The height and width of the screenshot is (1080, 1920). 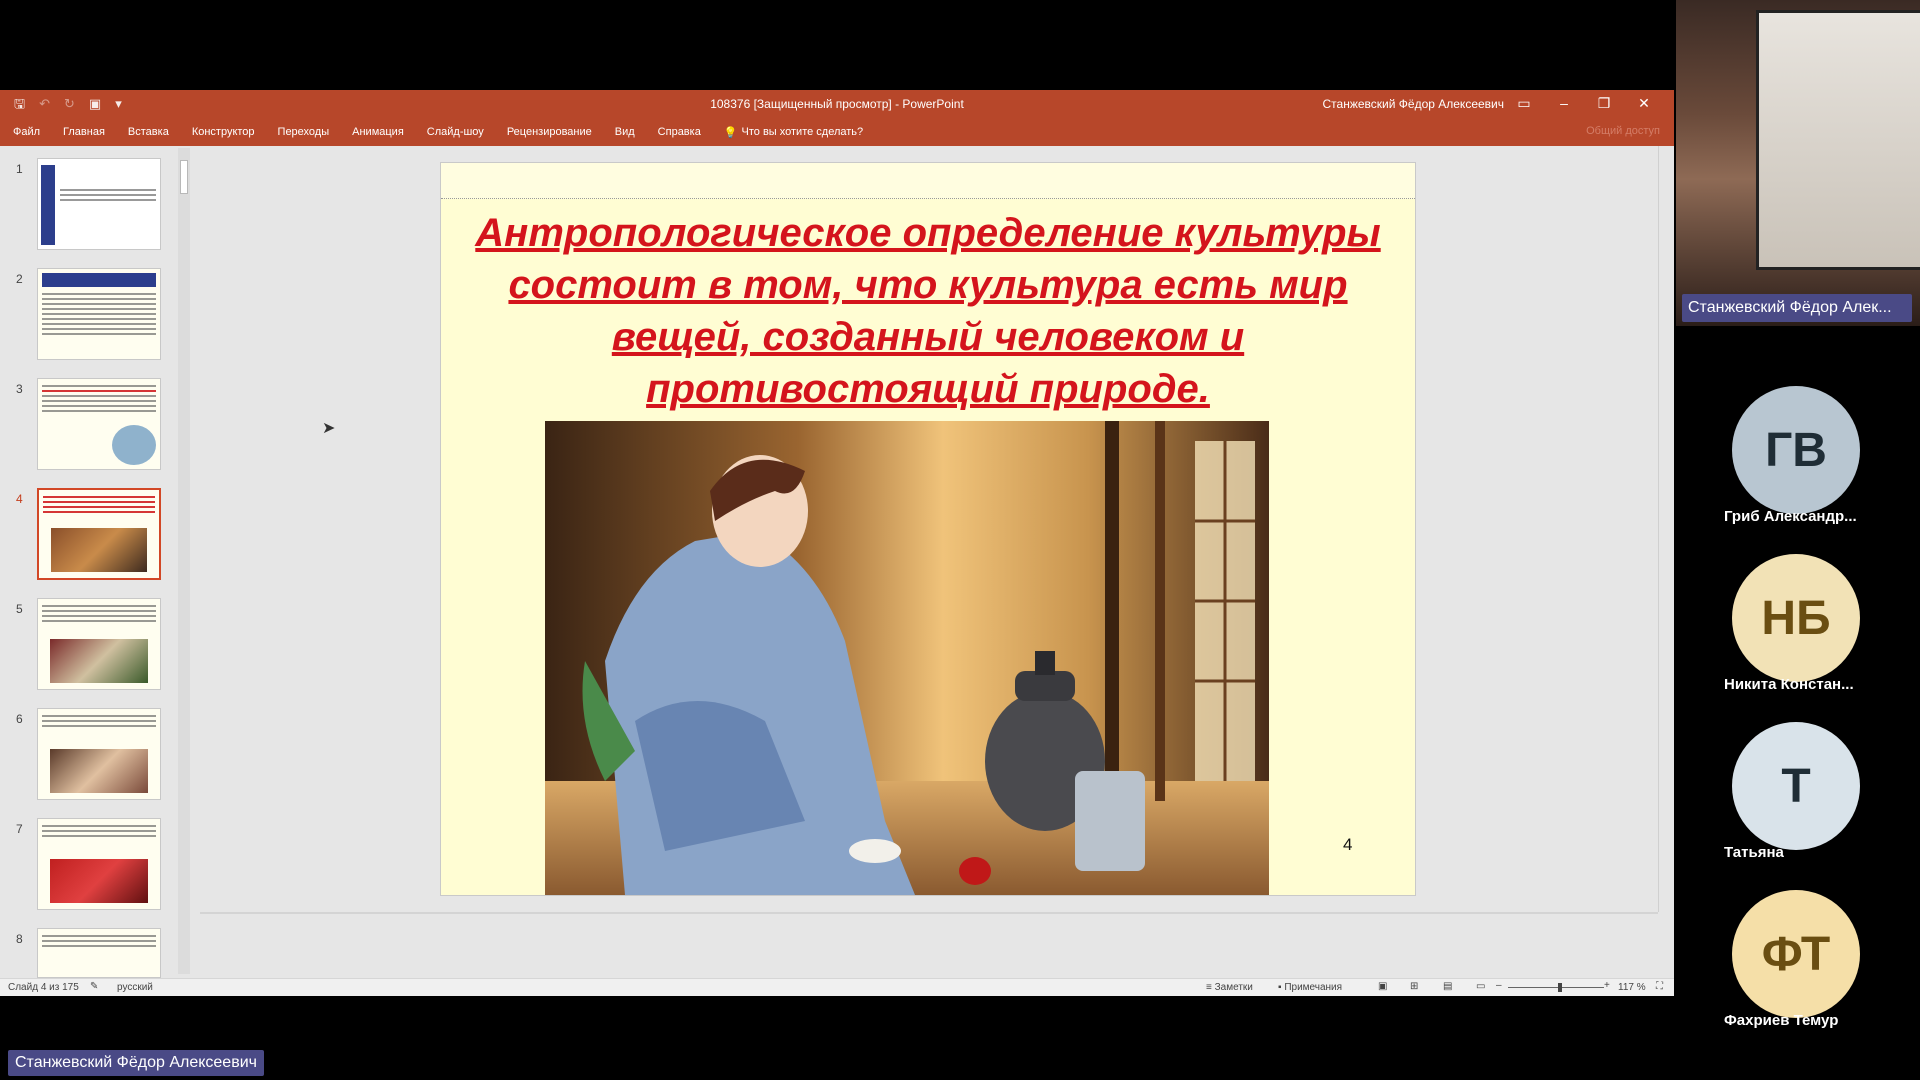 What do you see at coordinates (802, 132) in the screenshot?
I see `tell-me-label: Что вы хотите сделать?` at bounding box center [802, 132].